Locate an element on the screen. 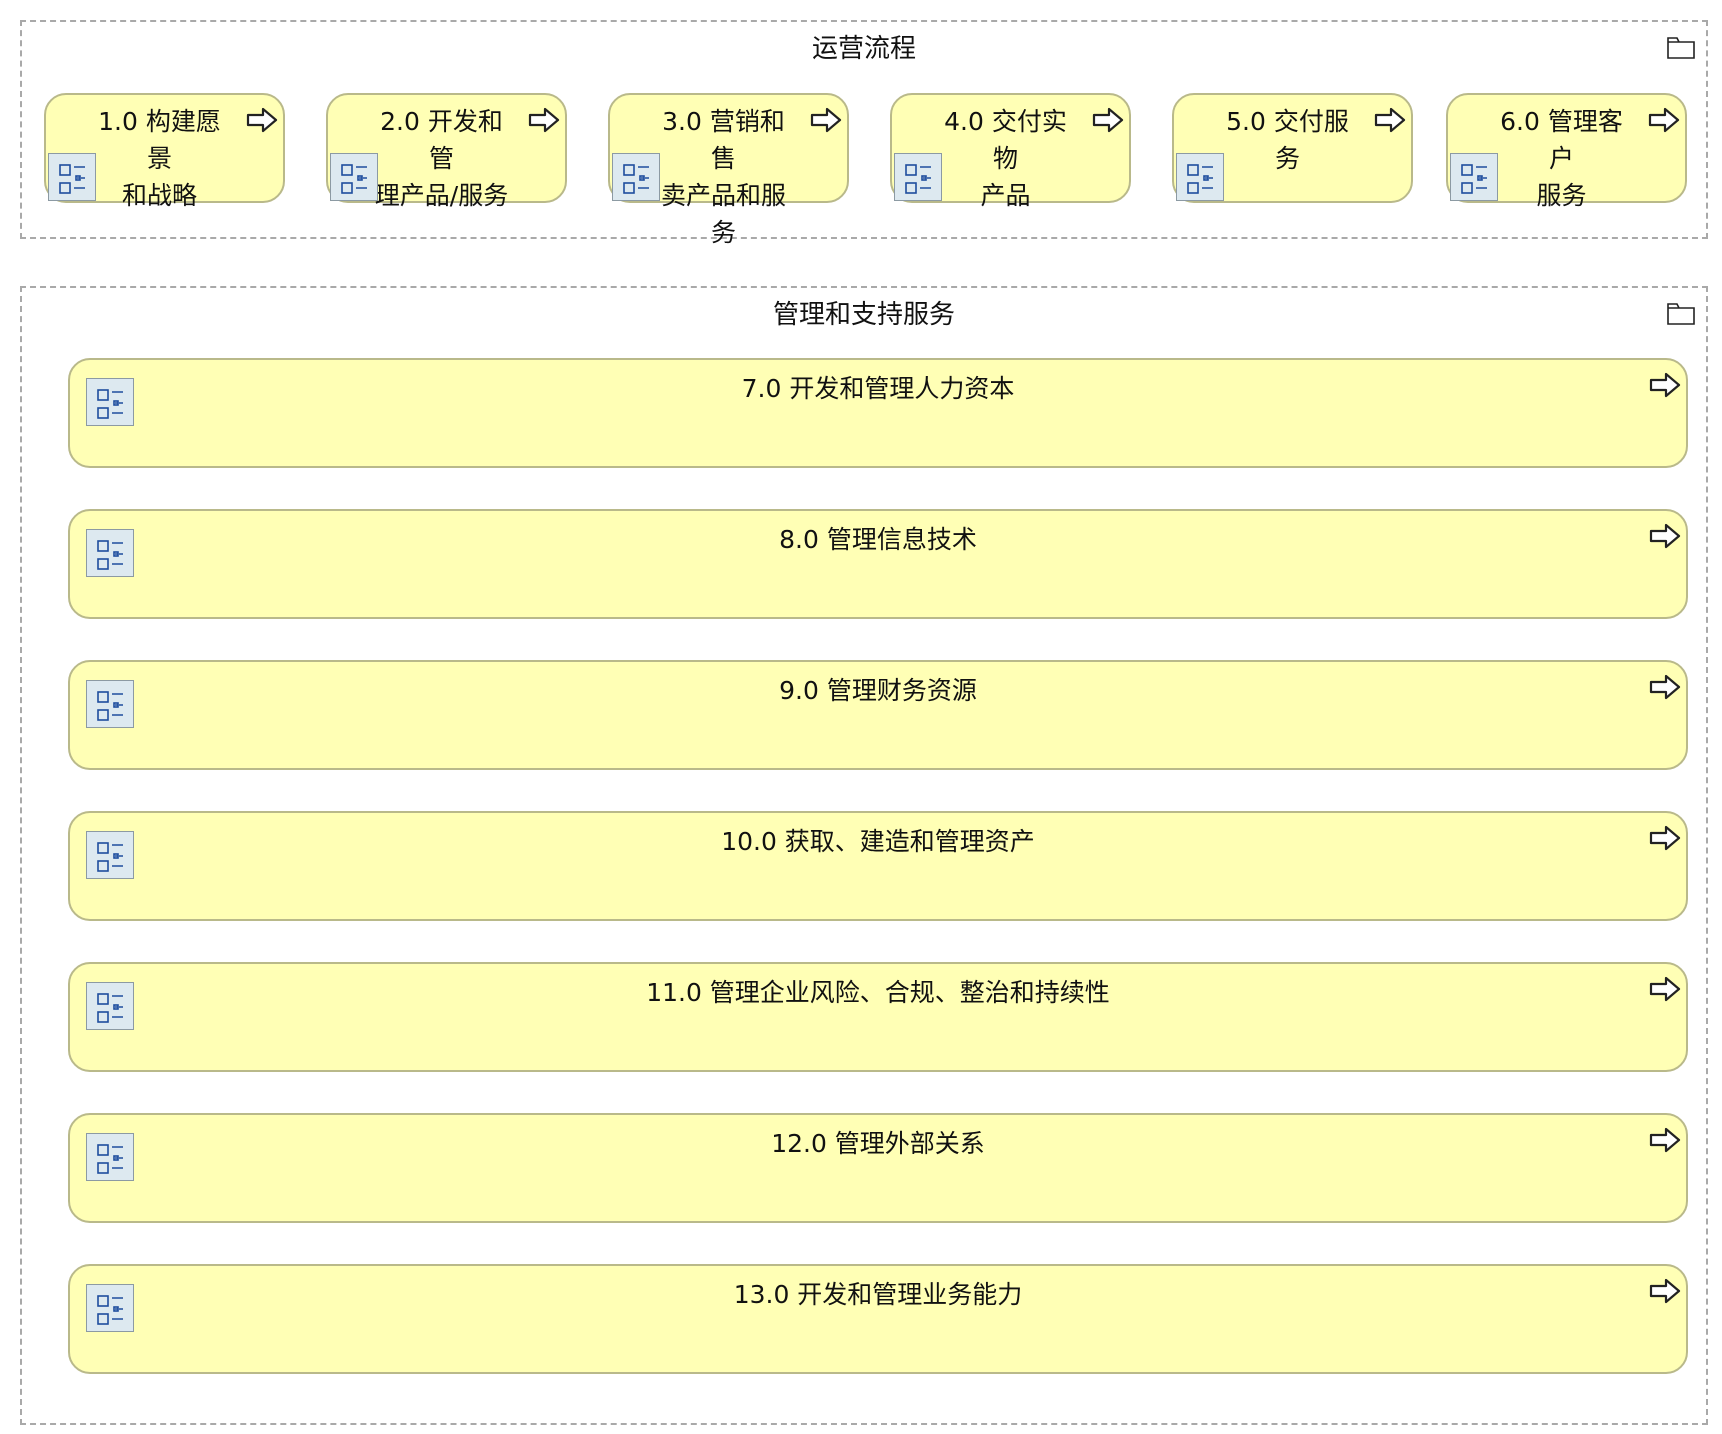  process-box-2: 2.0 开发和管 理产品/服务 is located at coordinates (446, 151).